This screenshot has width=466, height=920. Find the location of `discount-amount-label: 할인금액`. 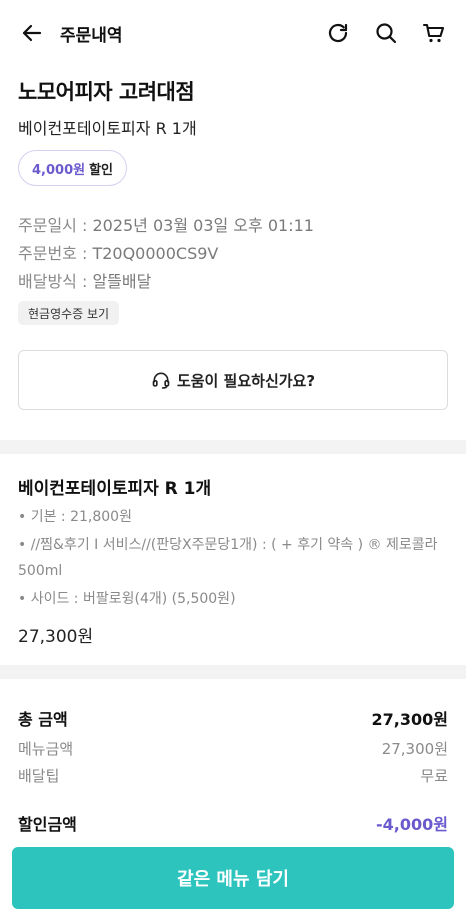

discount-amount-label: 할인금액 is located at coordinates (47, 824).